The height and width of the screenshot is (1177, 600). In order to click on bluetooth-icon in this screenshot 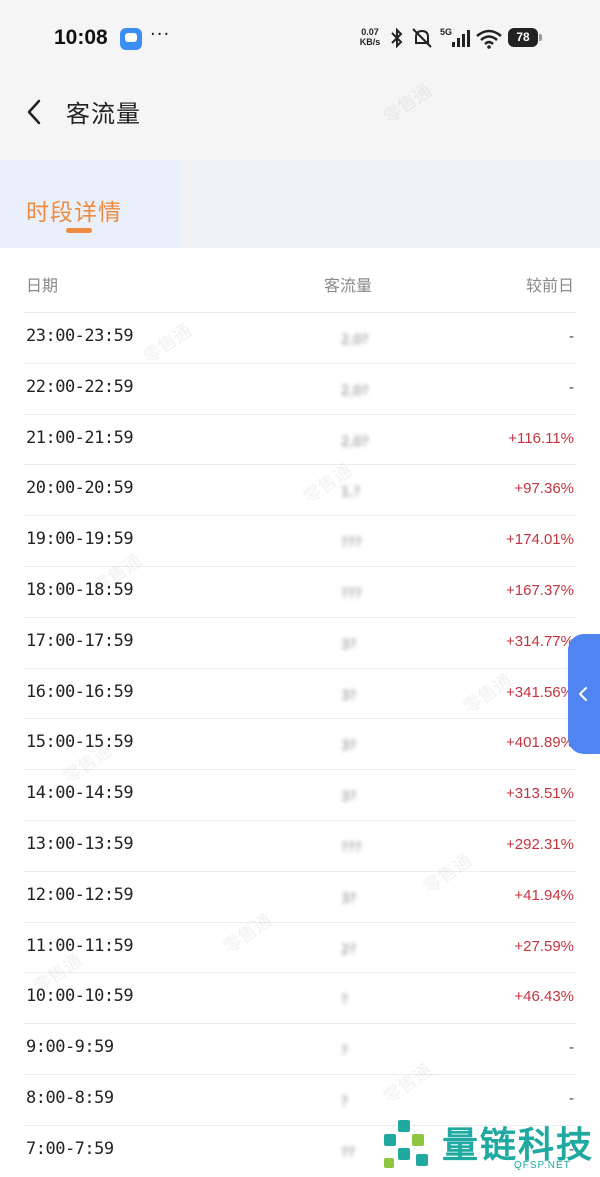, I will do `click(397, 38)`.